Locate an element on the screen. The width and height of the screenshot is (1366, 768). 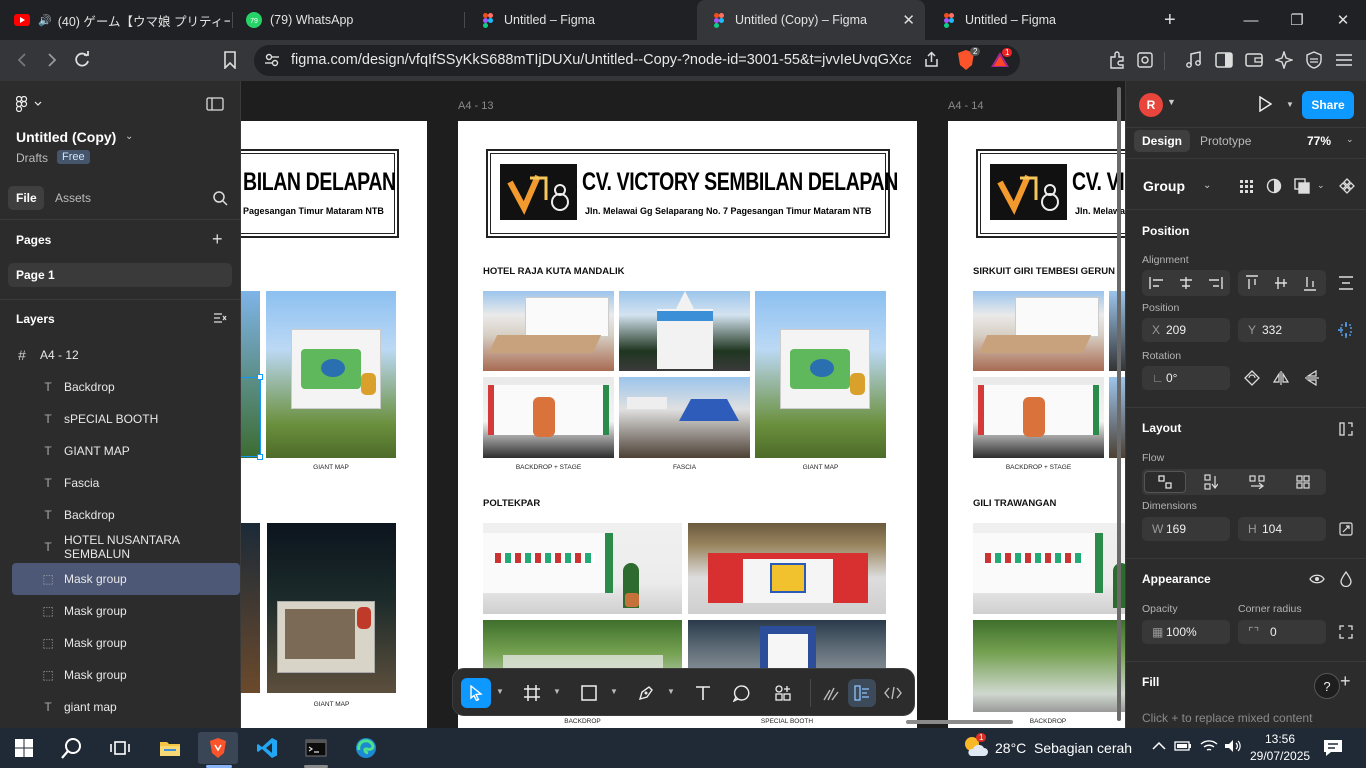
photo-tent is located at coordinates (684, 331).